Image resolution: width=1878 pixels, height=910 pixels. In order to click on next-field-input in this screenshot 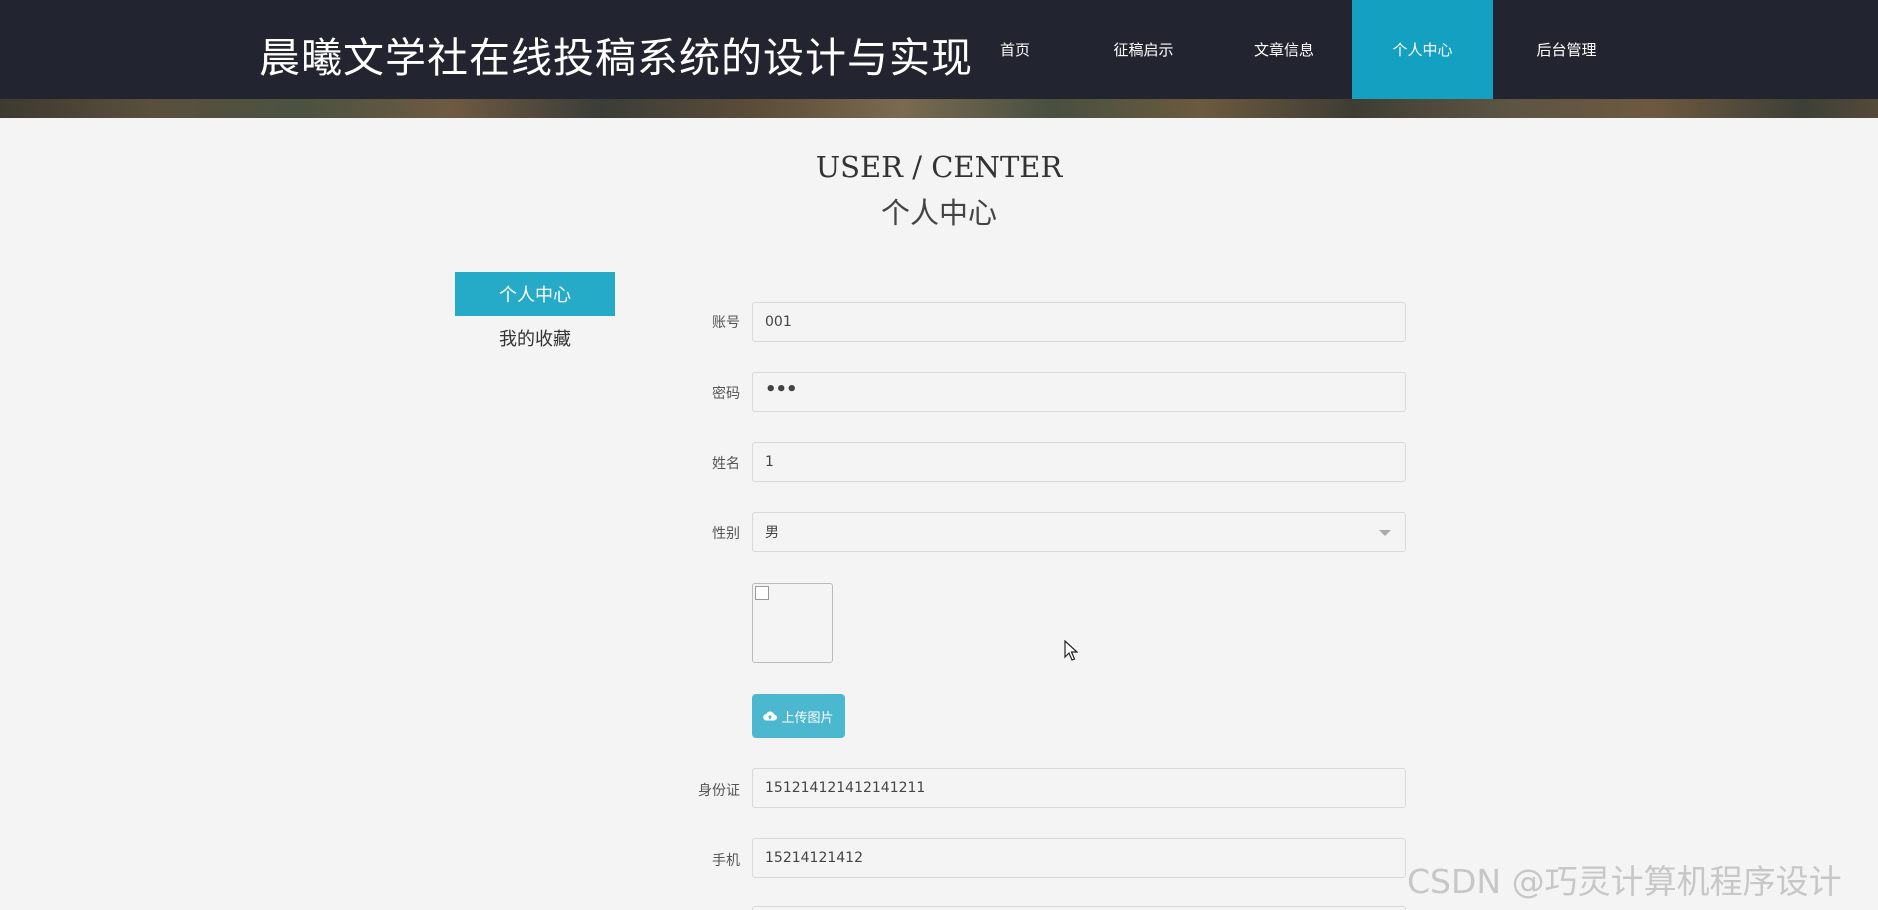, I will do `click(1079, 908)`.